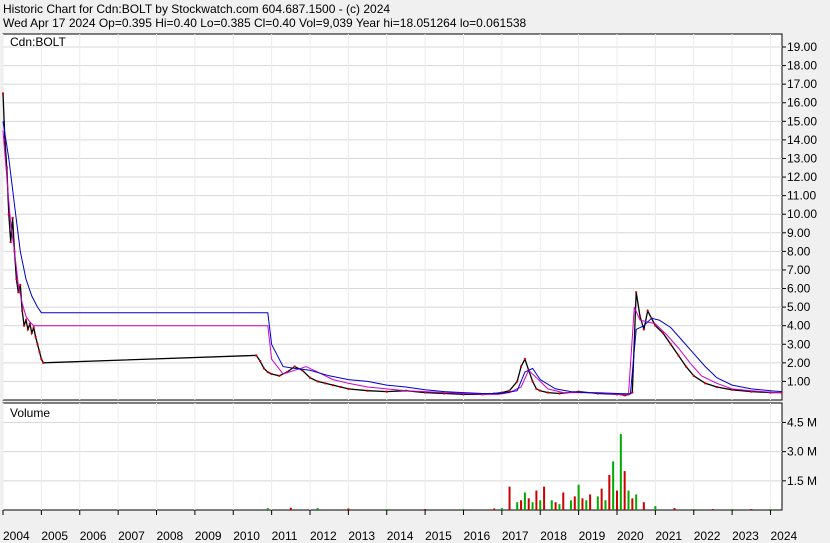  I want to click on price-tick-label: 4.00, so click(799, 326).